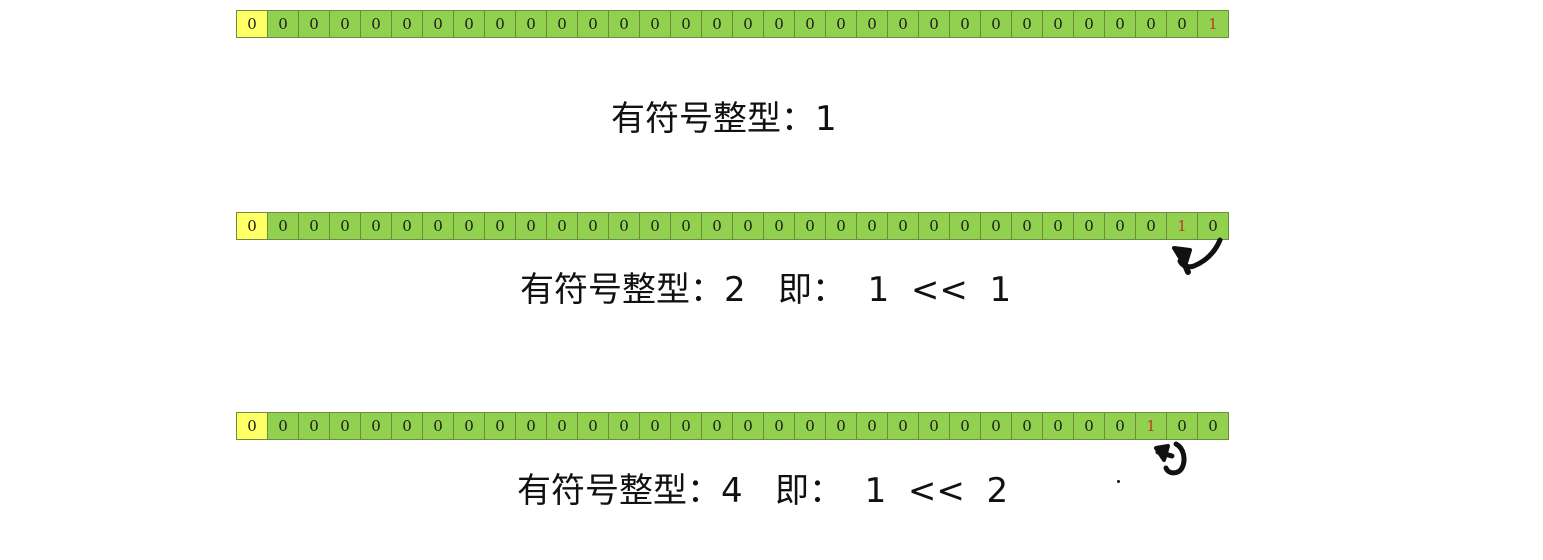 This screenshot has height=560, width=1543. I want to click on caption-value-1: 有符号整型：1, so click(724, 119).